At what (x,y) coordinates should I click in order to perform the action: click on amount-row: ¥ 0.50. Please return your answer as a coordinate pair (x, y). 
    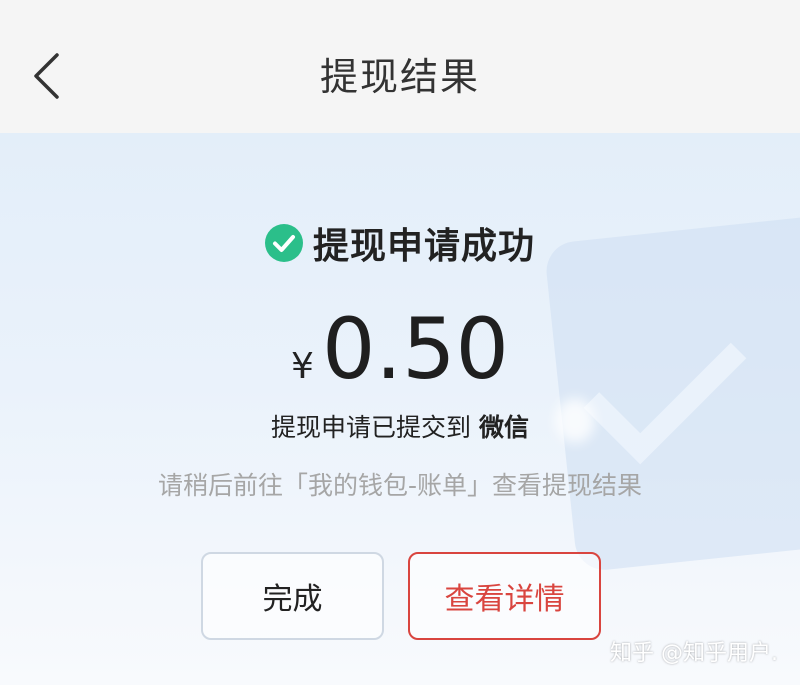
    Looking at the image, I should click on (400, 349).